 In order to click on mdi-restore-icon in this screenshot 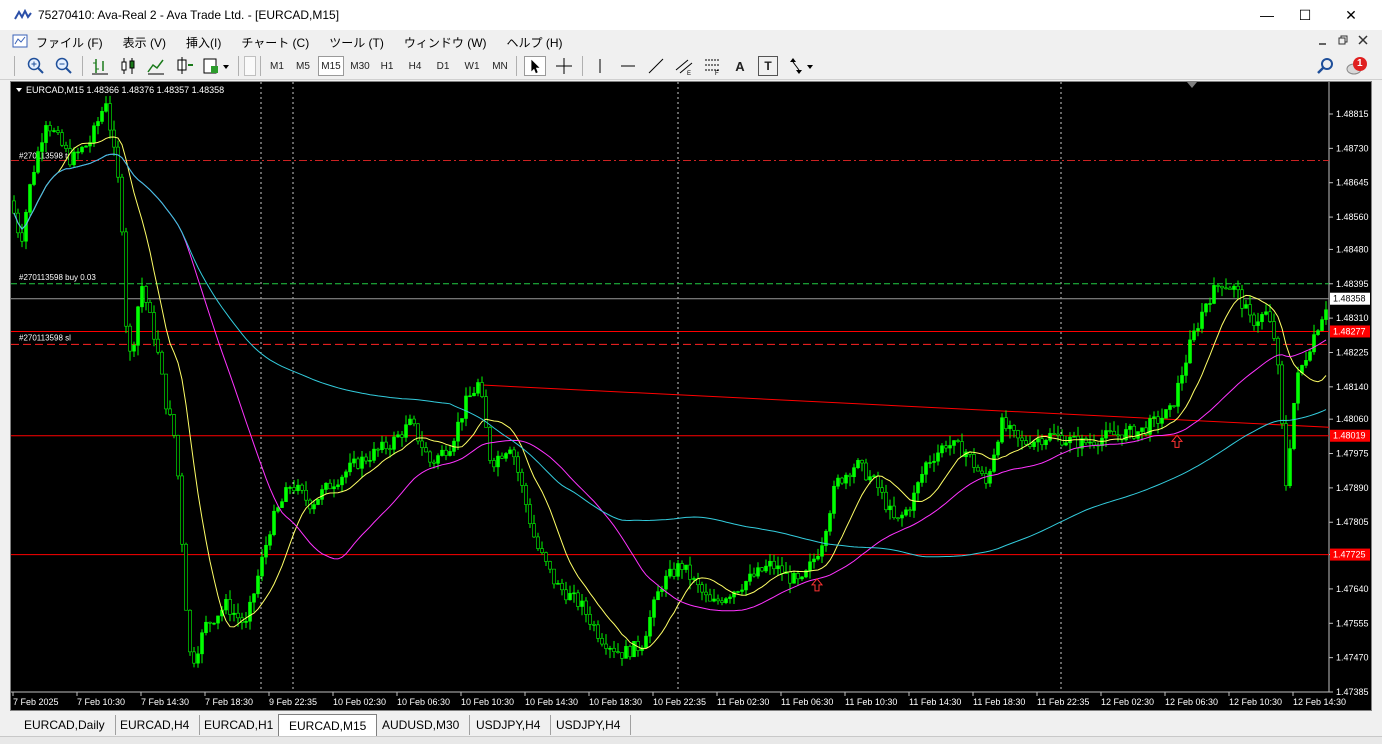, I will do `click(1343, 40)`.